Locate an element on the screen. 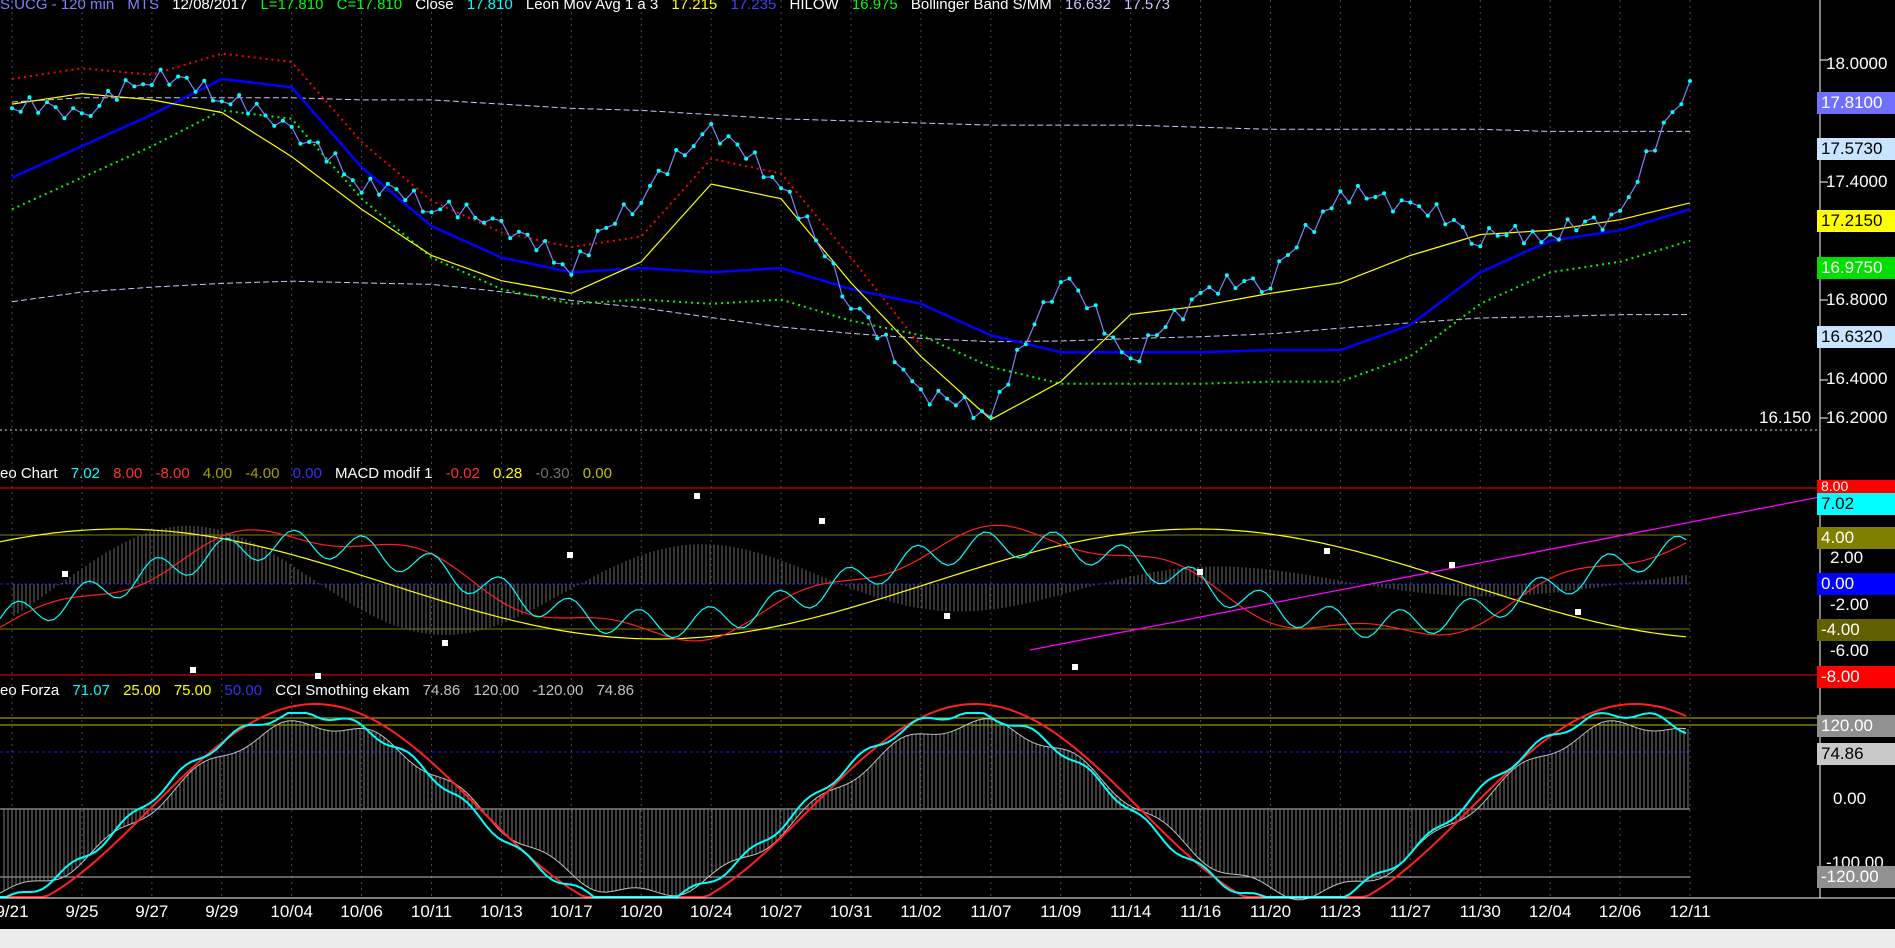 Image resolution: width=1895 pixels, height=948 pixels. x-tick-label: 9/27 is located at coordinates (152, 911).